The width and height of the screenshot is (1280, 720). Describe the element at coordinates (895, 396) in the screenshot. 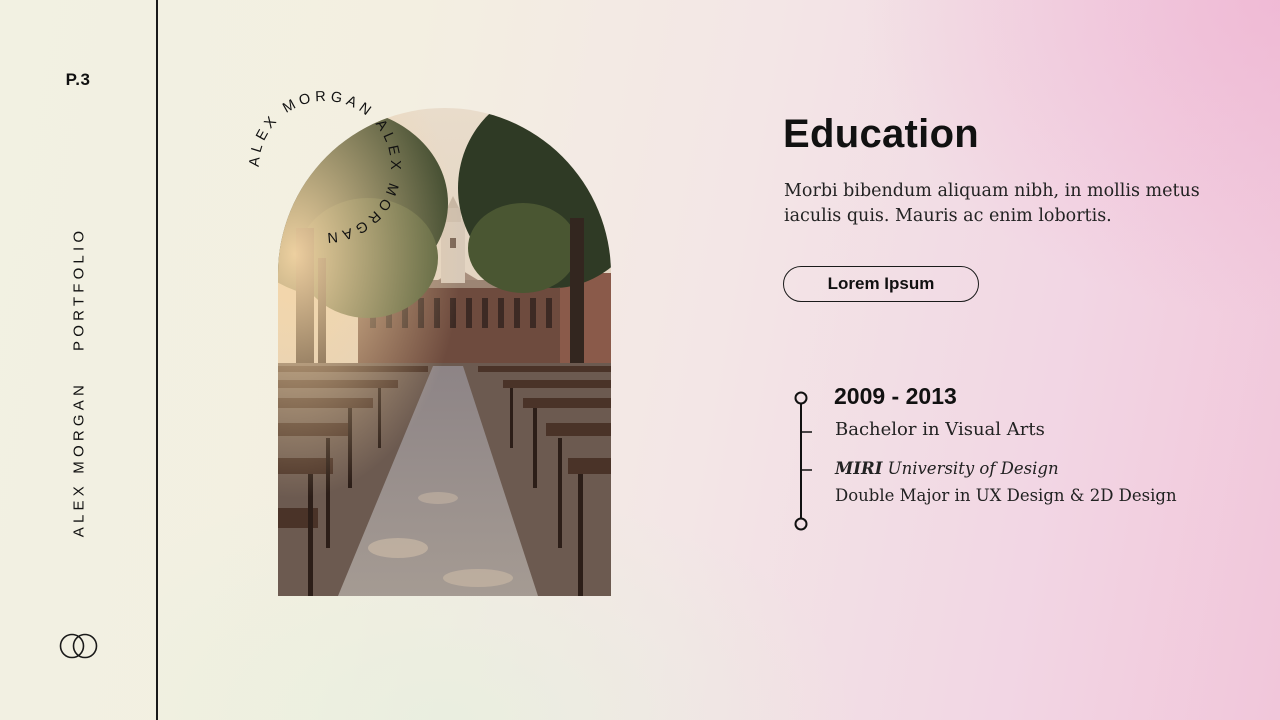

I see `timeline-years: 2009 - 2013` at that location.